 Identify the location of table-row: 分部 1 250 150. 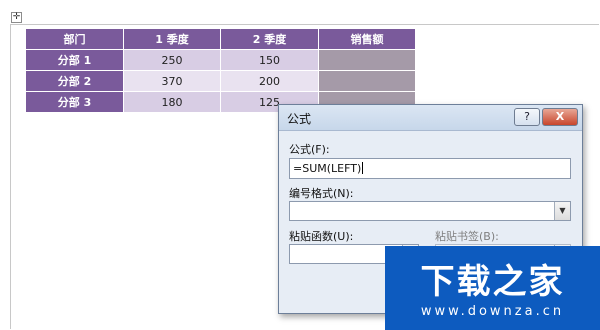
(220, 60).